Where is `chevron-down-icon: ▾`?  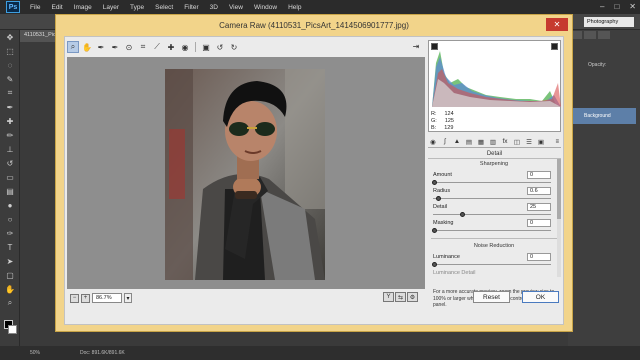
chevron-down-icon: ▾ is located at coordinates (128, 298).